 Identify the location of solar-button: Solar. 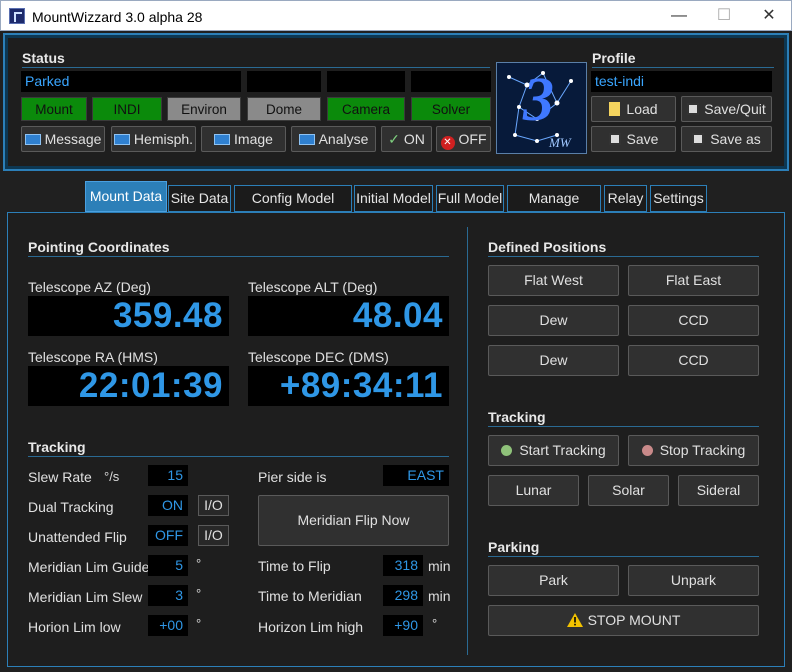
(628, 490).